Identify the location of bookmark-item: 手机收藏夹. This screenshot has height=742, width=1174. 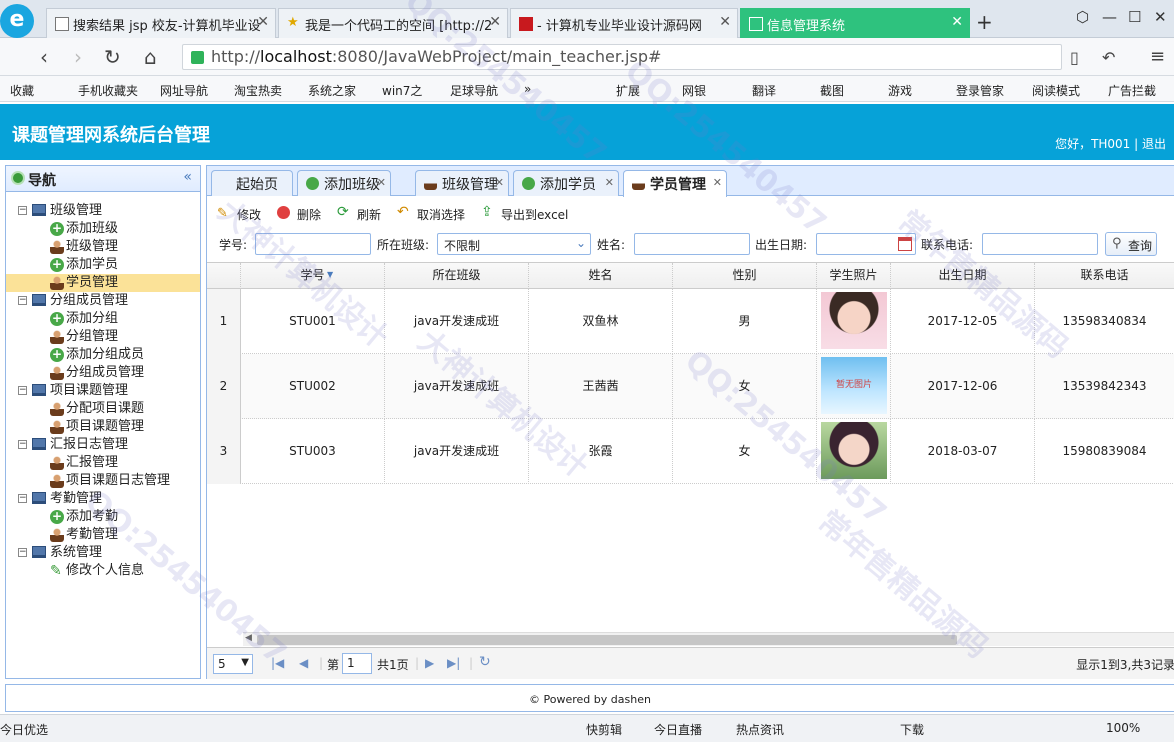
(108, 90).